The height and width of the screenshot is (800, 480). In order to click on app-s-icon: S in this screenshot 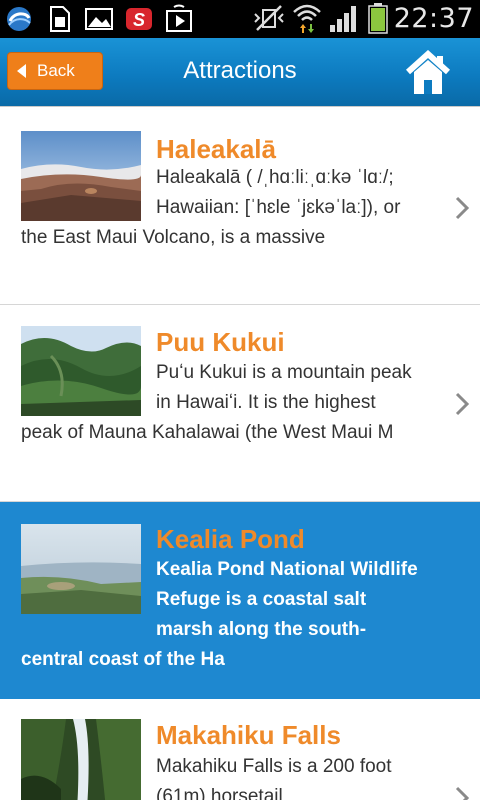, I will do `click(139, 19)`.